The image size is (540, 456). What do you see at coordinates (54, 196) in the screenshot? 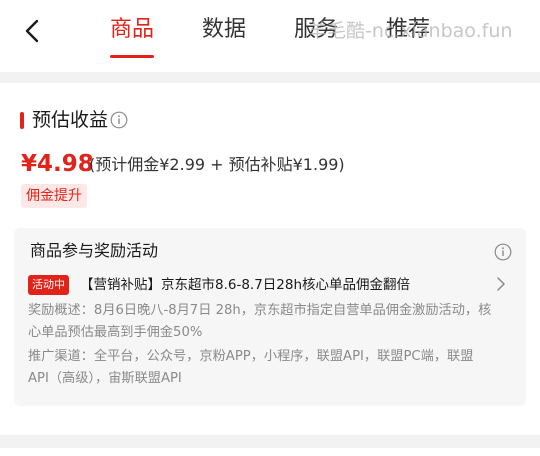
I see `commission-up-badge: 佣金提升` at bounding box center [54, 196].